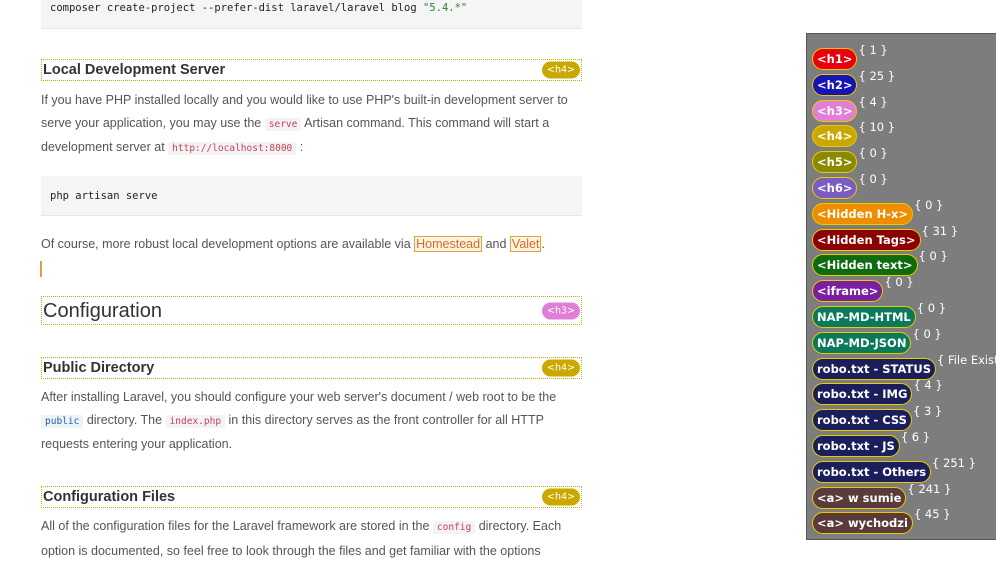 Image resolution: width=996 pixels, height=562 pixels. I want to click on panel-count-h4: { 10 }, so click(877, 127).